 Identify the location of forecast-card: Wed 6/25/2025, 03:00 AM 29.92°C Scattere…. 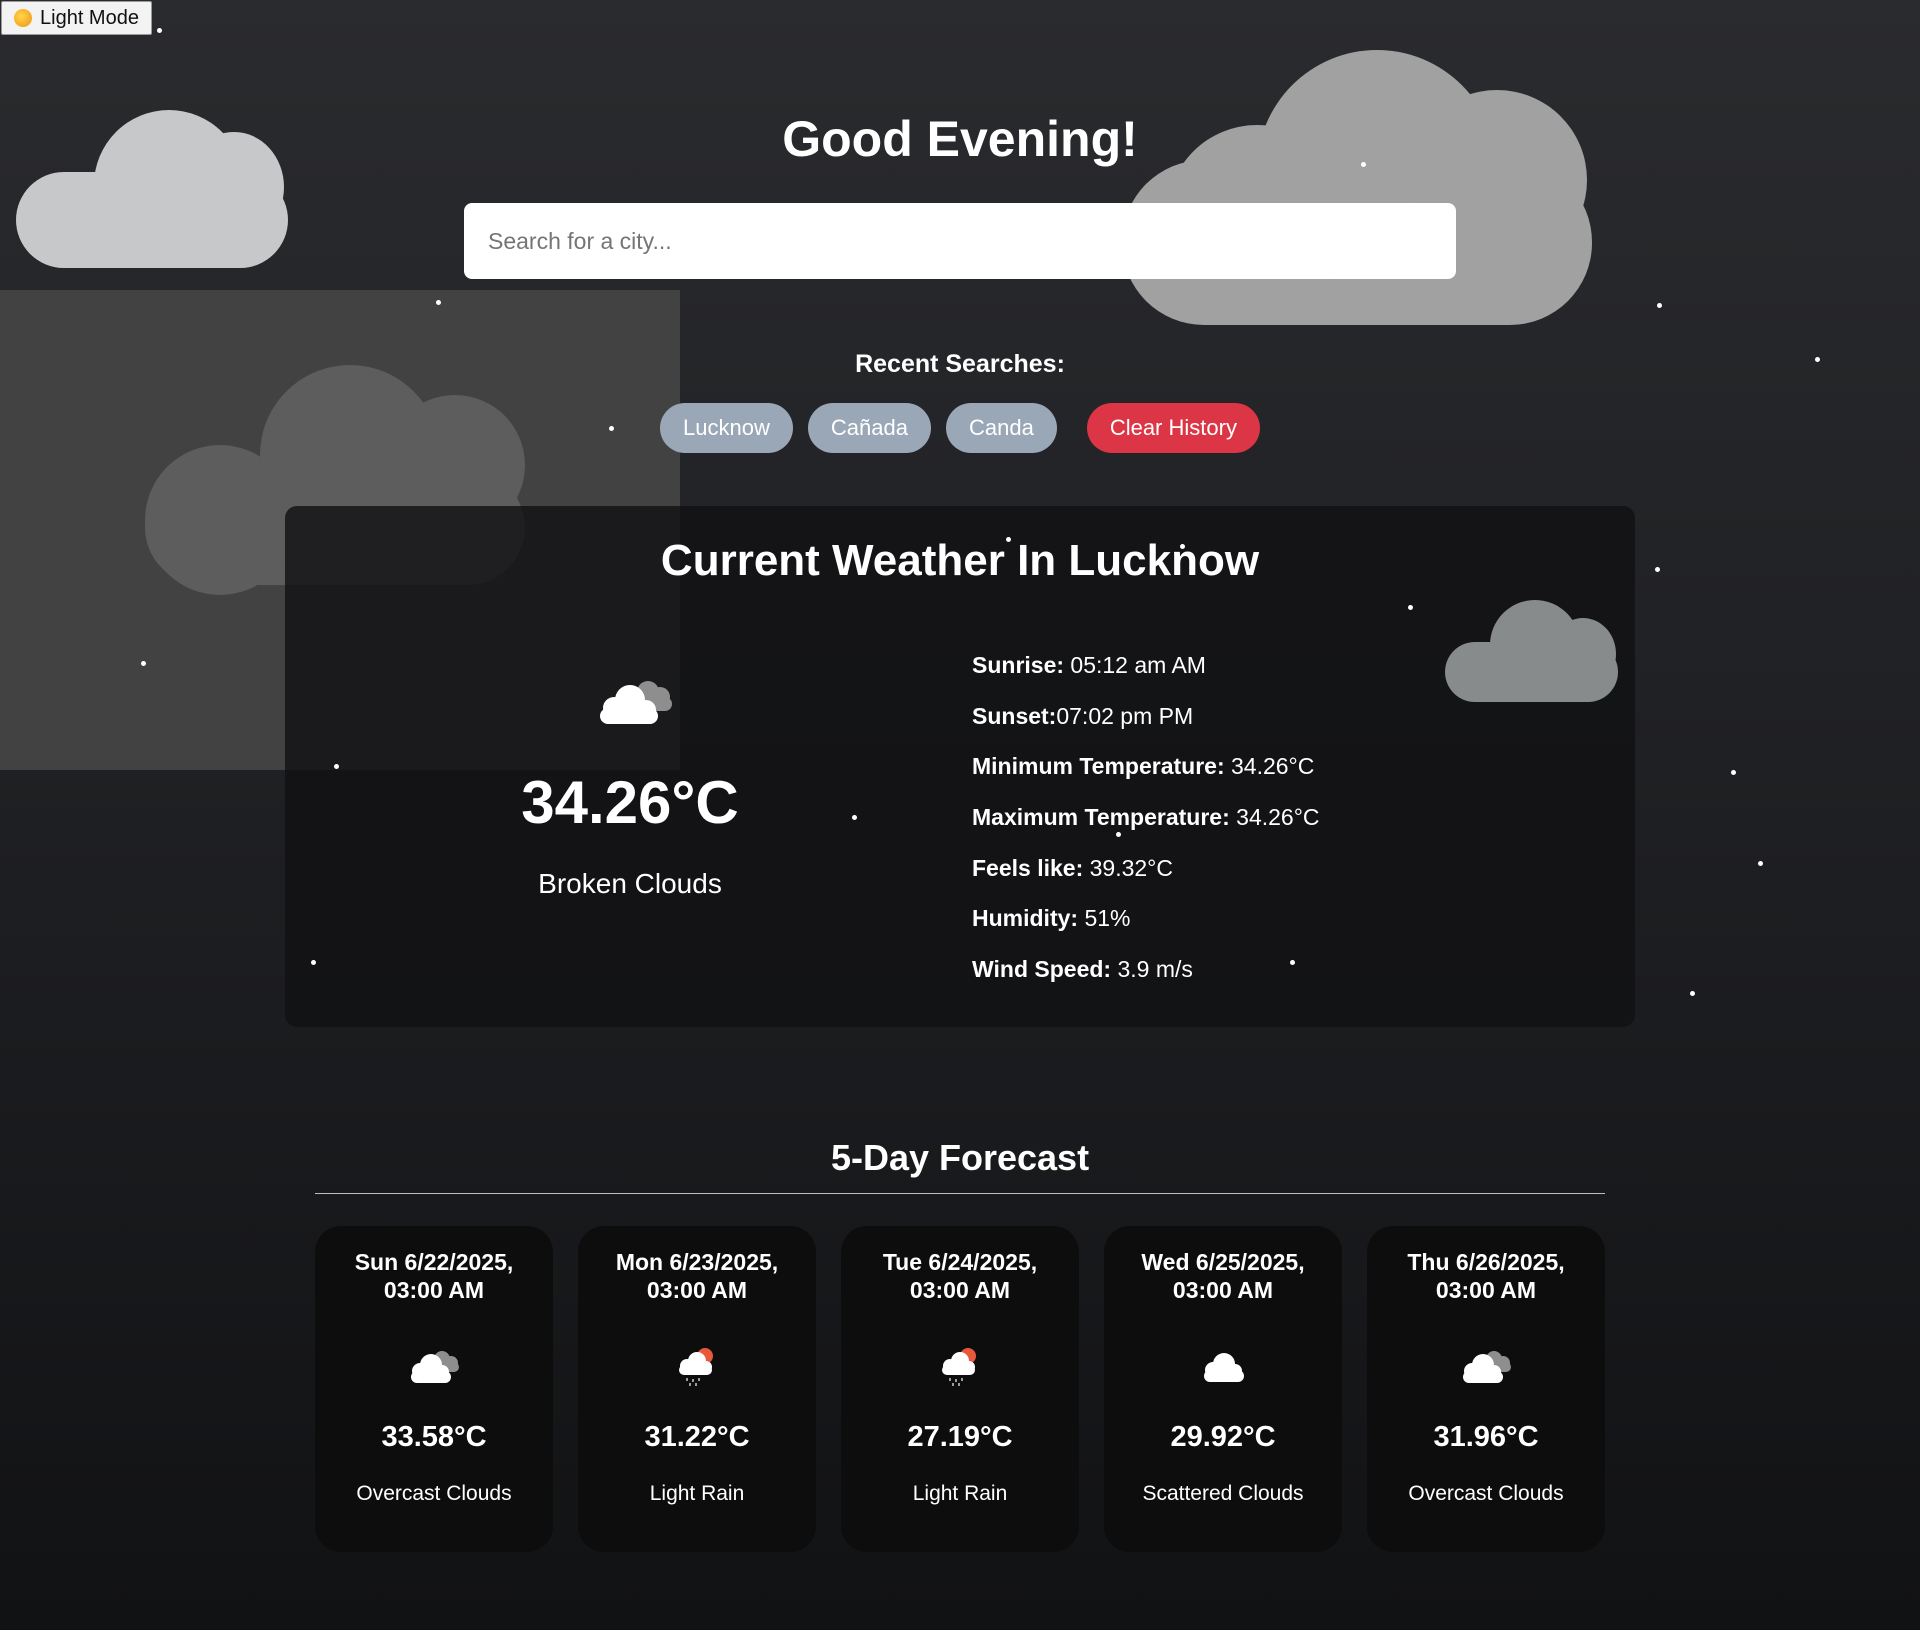
(1223, 1389).